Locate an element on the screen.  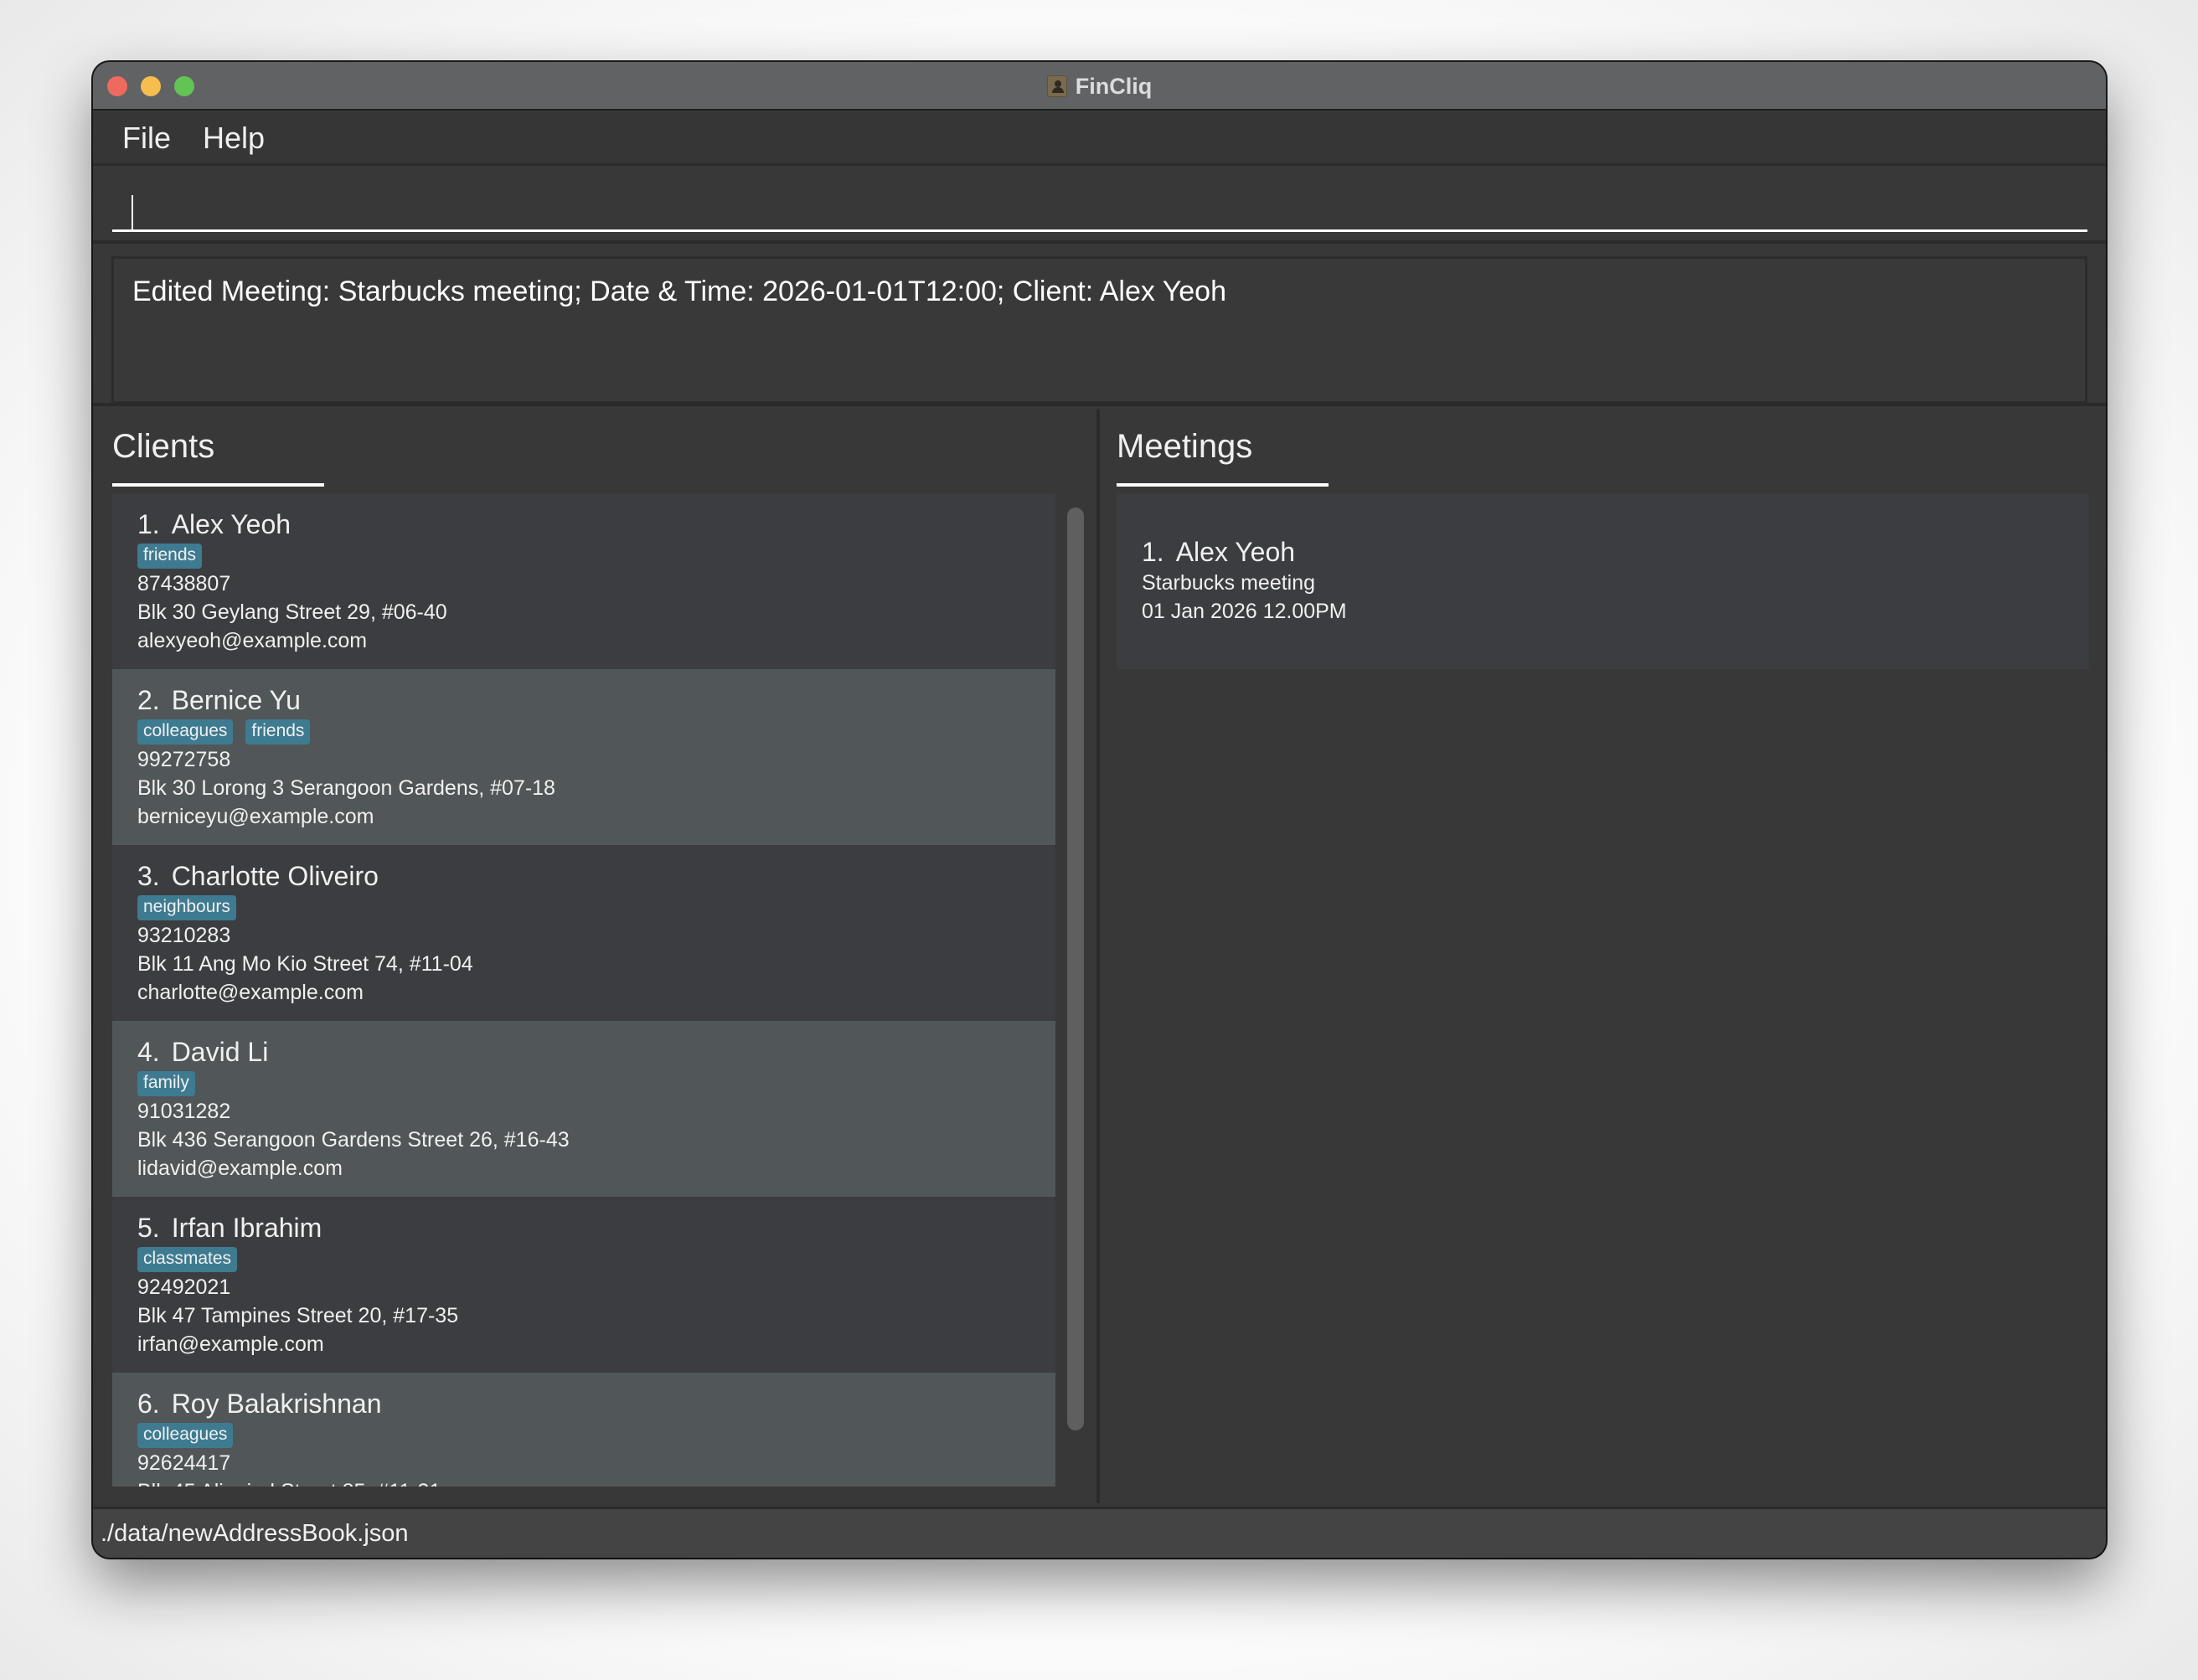
client-phone: 99272758 is located at coordinates (184, 759).